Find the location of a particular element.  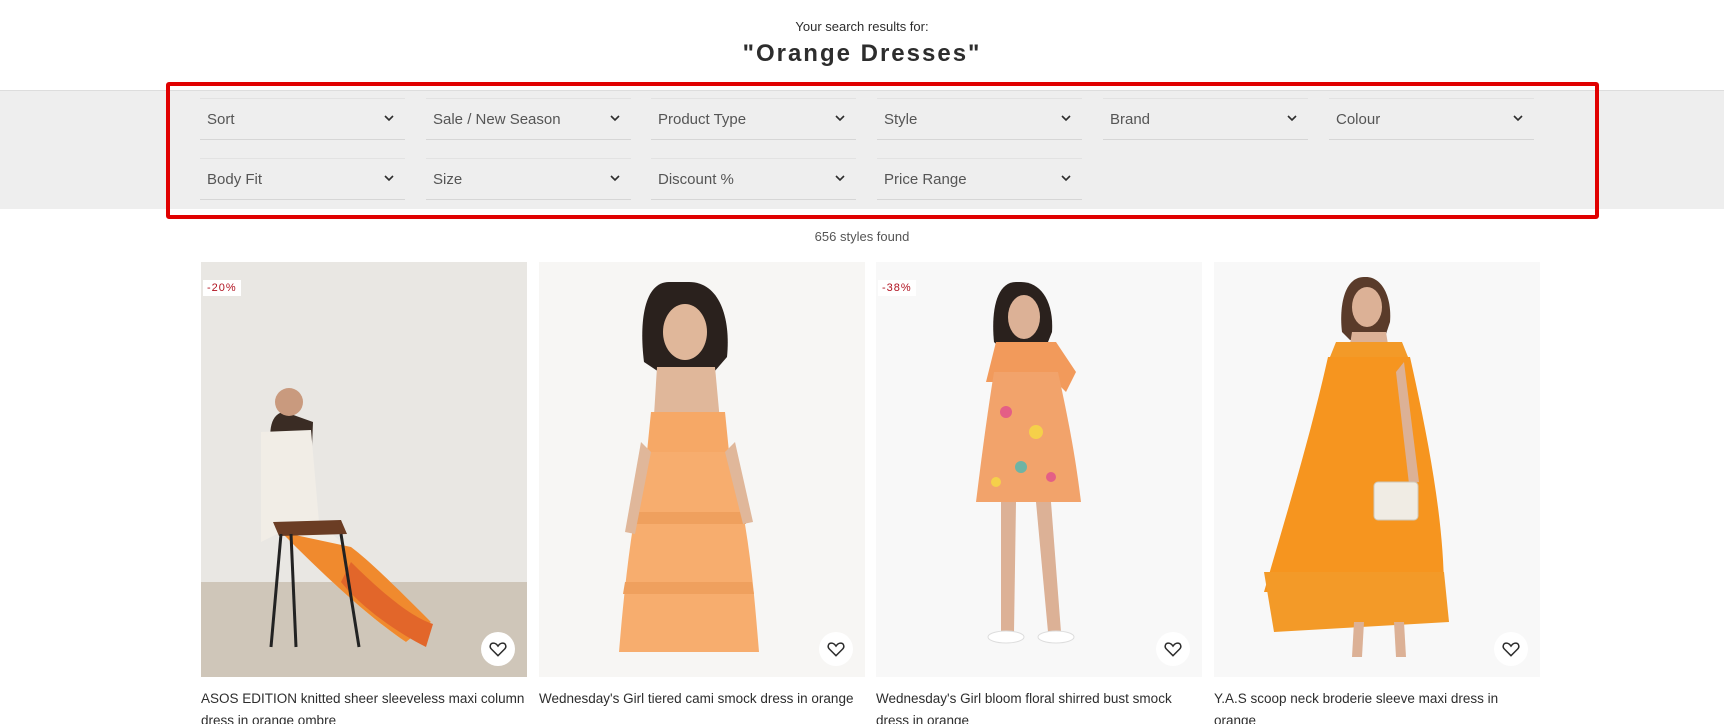

filter-price-range: Price Range is located at coordinates (979, 179).